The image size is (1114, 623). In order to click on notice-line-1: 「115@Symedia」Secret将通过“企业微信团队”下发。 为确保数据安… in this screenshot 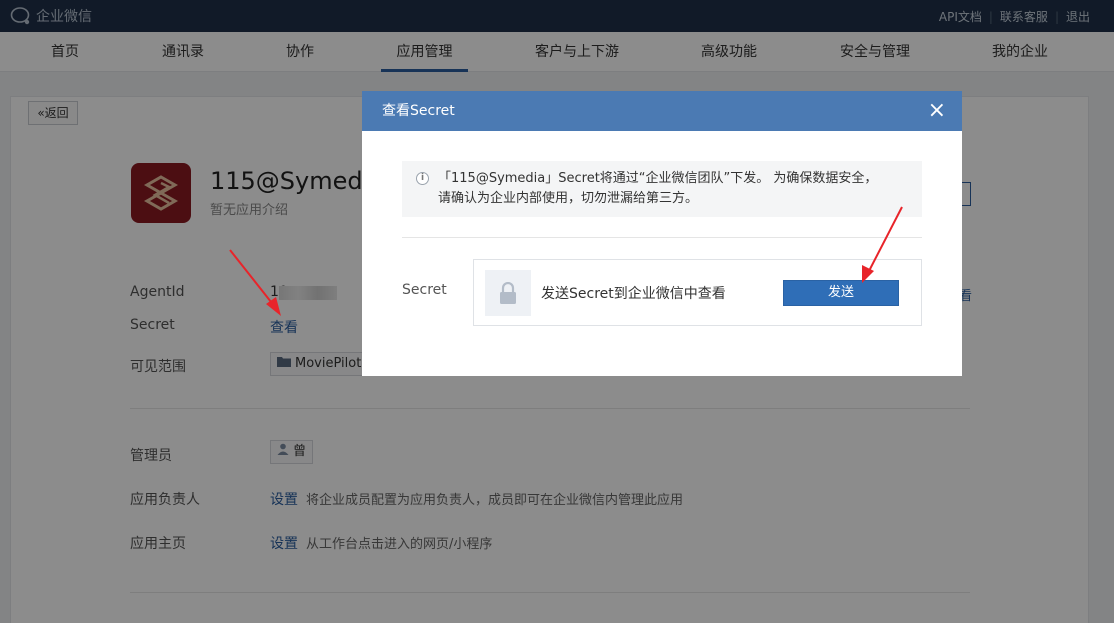, I will do `click(658, 178)`.